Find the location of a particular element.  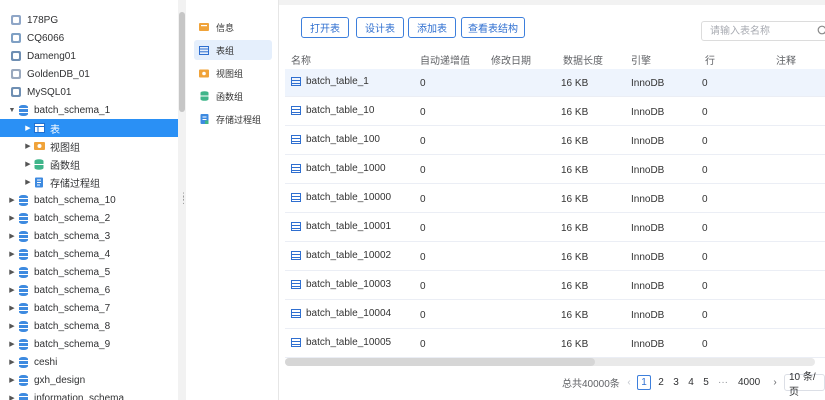

column-header-auto-increment: 自动递增值 is located at coordinates (445, 59).